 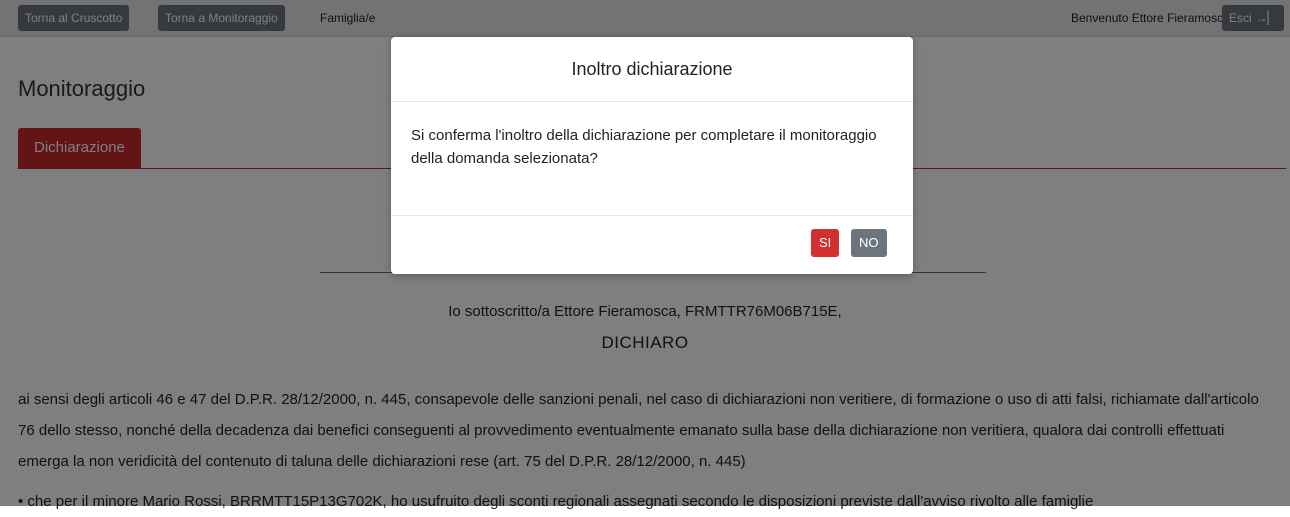 What do you see at coordinates (869, 243) in the screenshot?
I see `confirm-no-button: NO` at bounding box center [869, 243].